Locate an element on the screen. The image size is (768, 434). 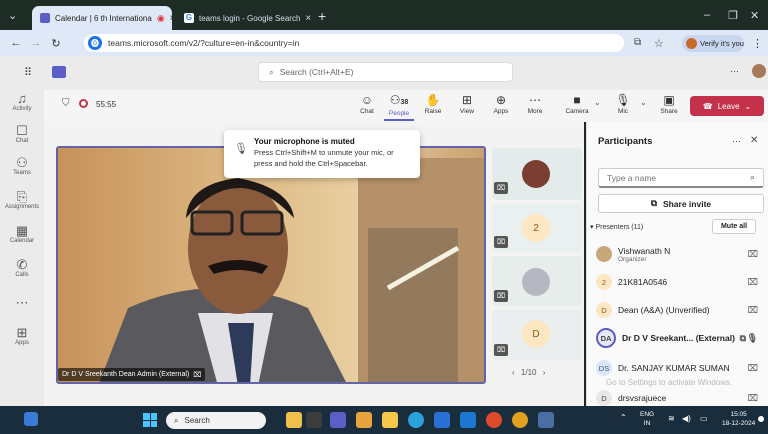
copilot-icon is located at coordinates (364, 420).